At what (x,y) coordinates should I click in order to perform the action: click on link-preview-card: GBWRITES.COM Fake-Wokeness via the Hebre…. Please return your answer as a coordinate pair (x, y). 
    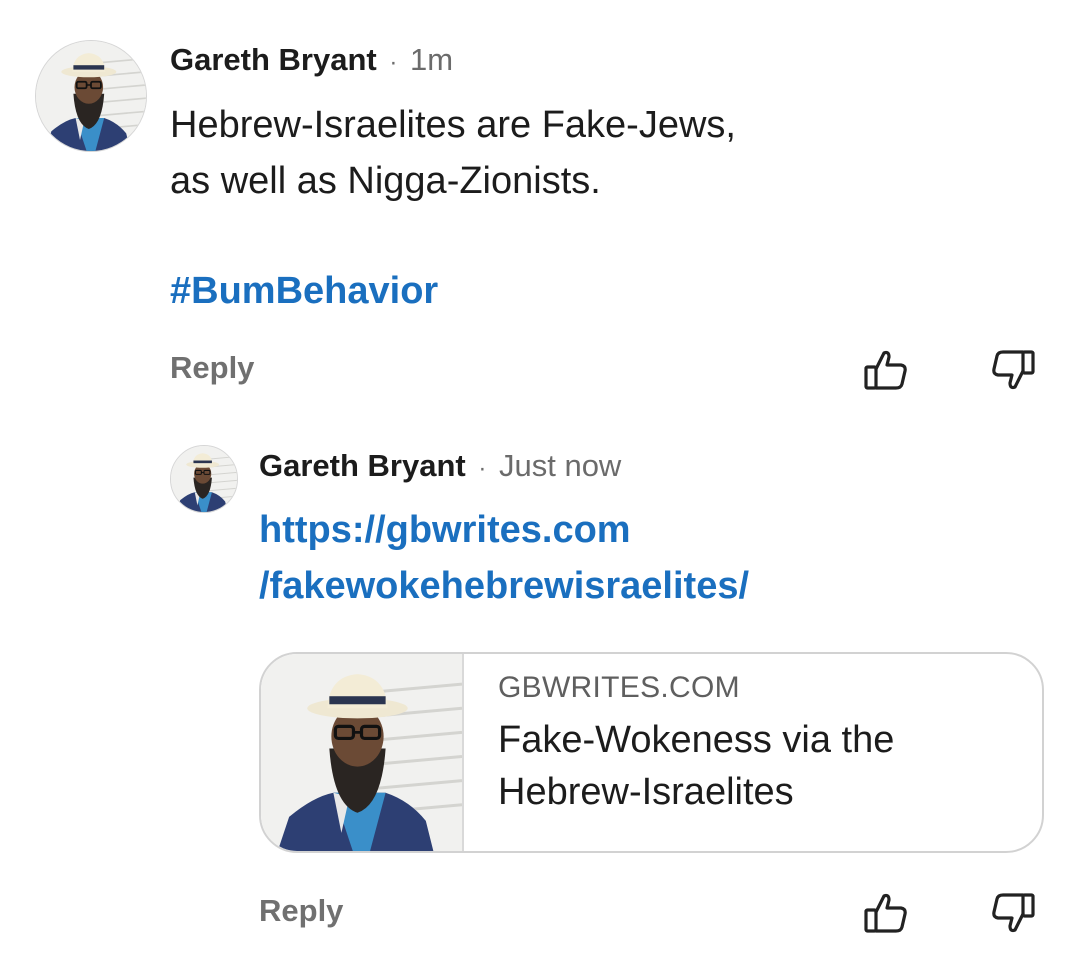
    Looking at the image, I should click on (651, 752).